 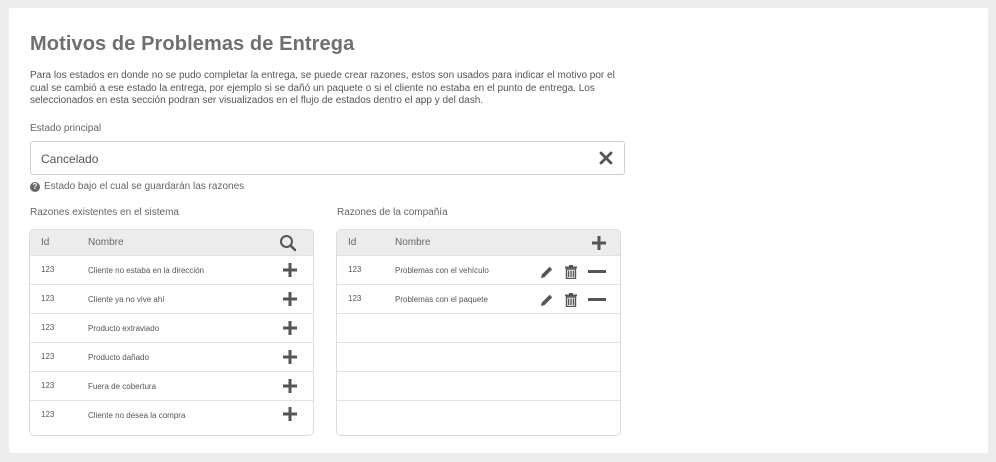 What do you see at coordinates (442, 270) in the screenshot?
I see `row-name: Problemas con el vehículo` at bounding box center [442, 270].